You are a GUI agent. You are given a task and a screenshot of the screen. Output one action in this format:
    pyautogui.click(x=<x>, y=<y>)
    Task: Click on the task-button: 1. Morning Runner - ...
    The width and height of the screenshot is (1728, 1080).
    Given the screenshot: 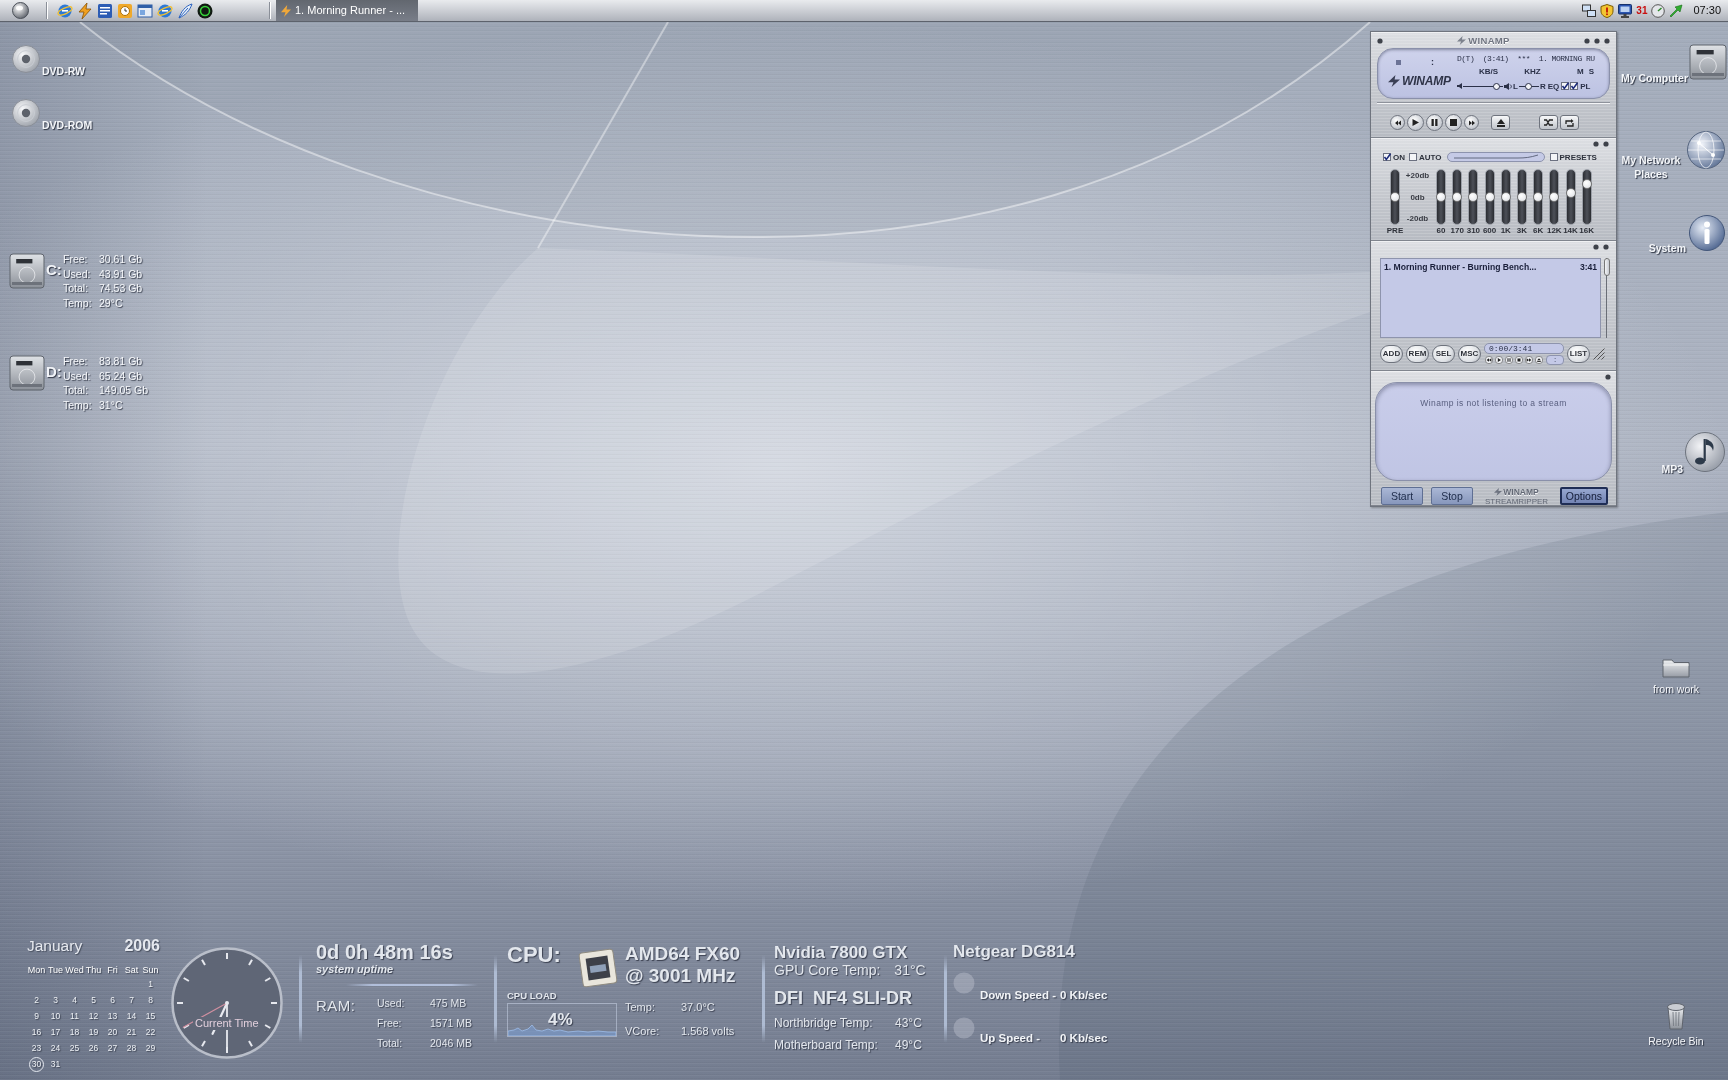 What is the action you would take?
    pyautogui.click(x=347, y=10)
    